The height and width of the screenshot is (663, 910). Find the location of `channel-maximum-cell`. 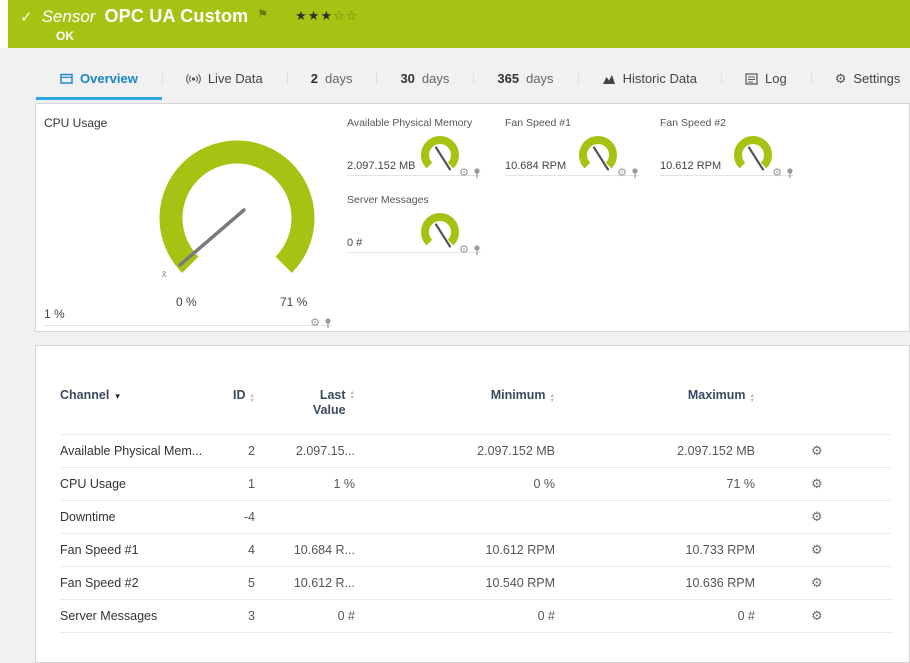

channel-maximum-cell is located at coordinates (655, 517).